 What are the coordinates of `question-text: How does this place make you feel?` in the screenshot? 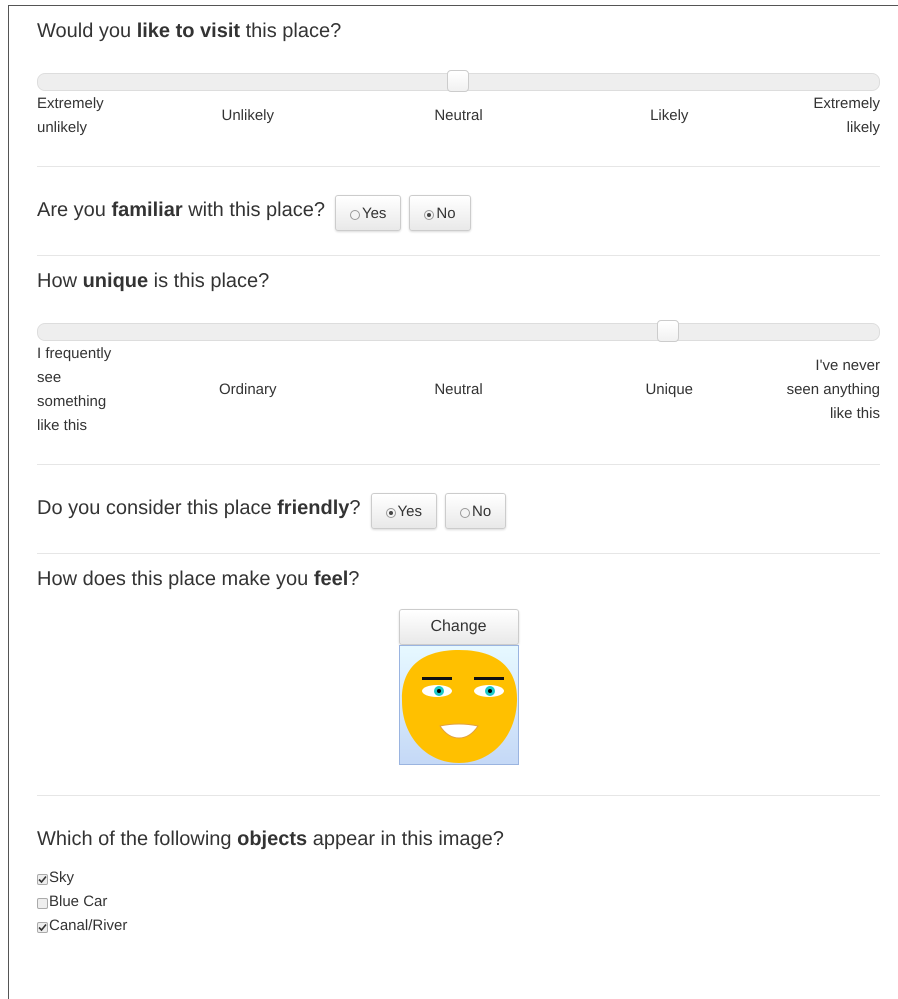 It's located at (198, 579).